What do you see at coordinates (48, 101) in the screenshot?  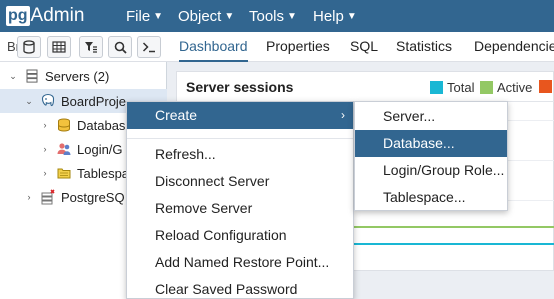 I see `server-icon` at bounding box center [48, 101].